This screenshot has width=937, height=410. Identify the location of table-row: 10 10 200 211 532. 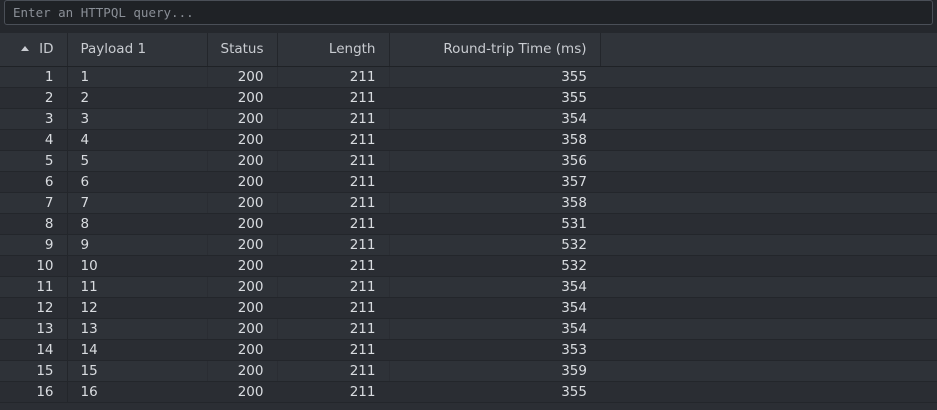
(468, 266).